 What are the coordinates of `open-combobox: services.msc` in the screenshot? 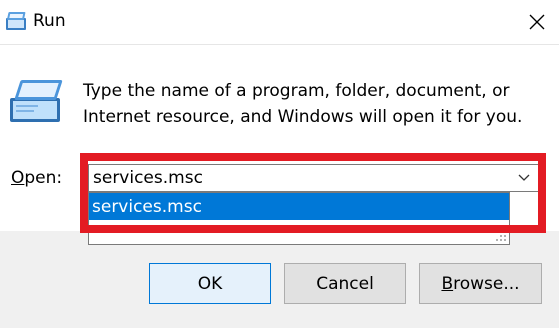 It's located at (313, 178).